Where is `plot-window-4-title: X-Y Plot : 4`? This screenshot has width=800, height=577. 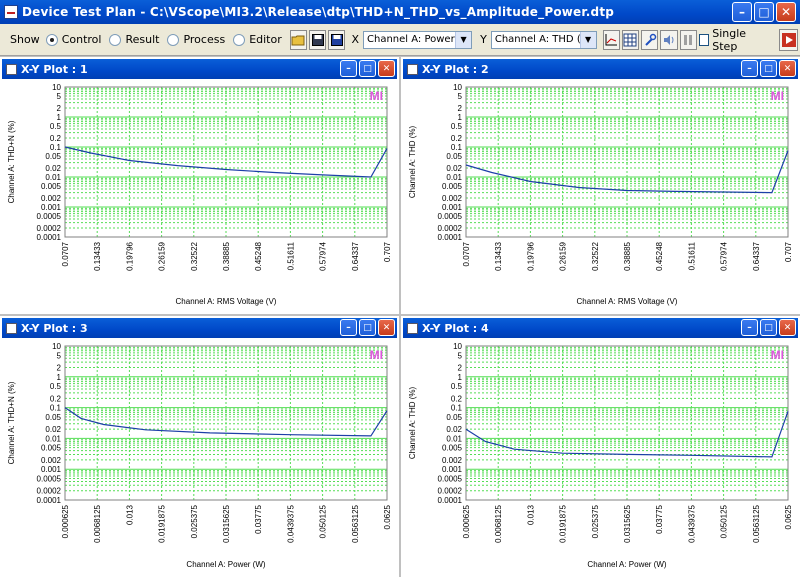 plot-window-4-title: X-Y Plot : 4 is located at coordinates (455, 328).